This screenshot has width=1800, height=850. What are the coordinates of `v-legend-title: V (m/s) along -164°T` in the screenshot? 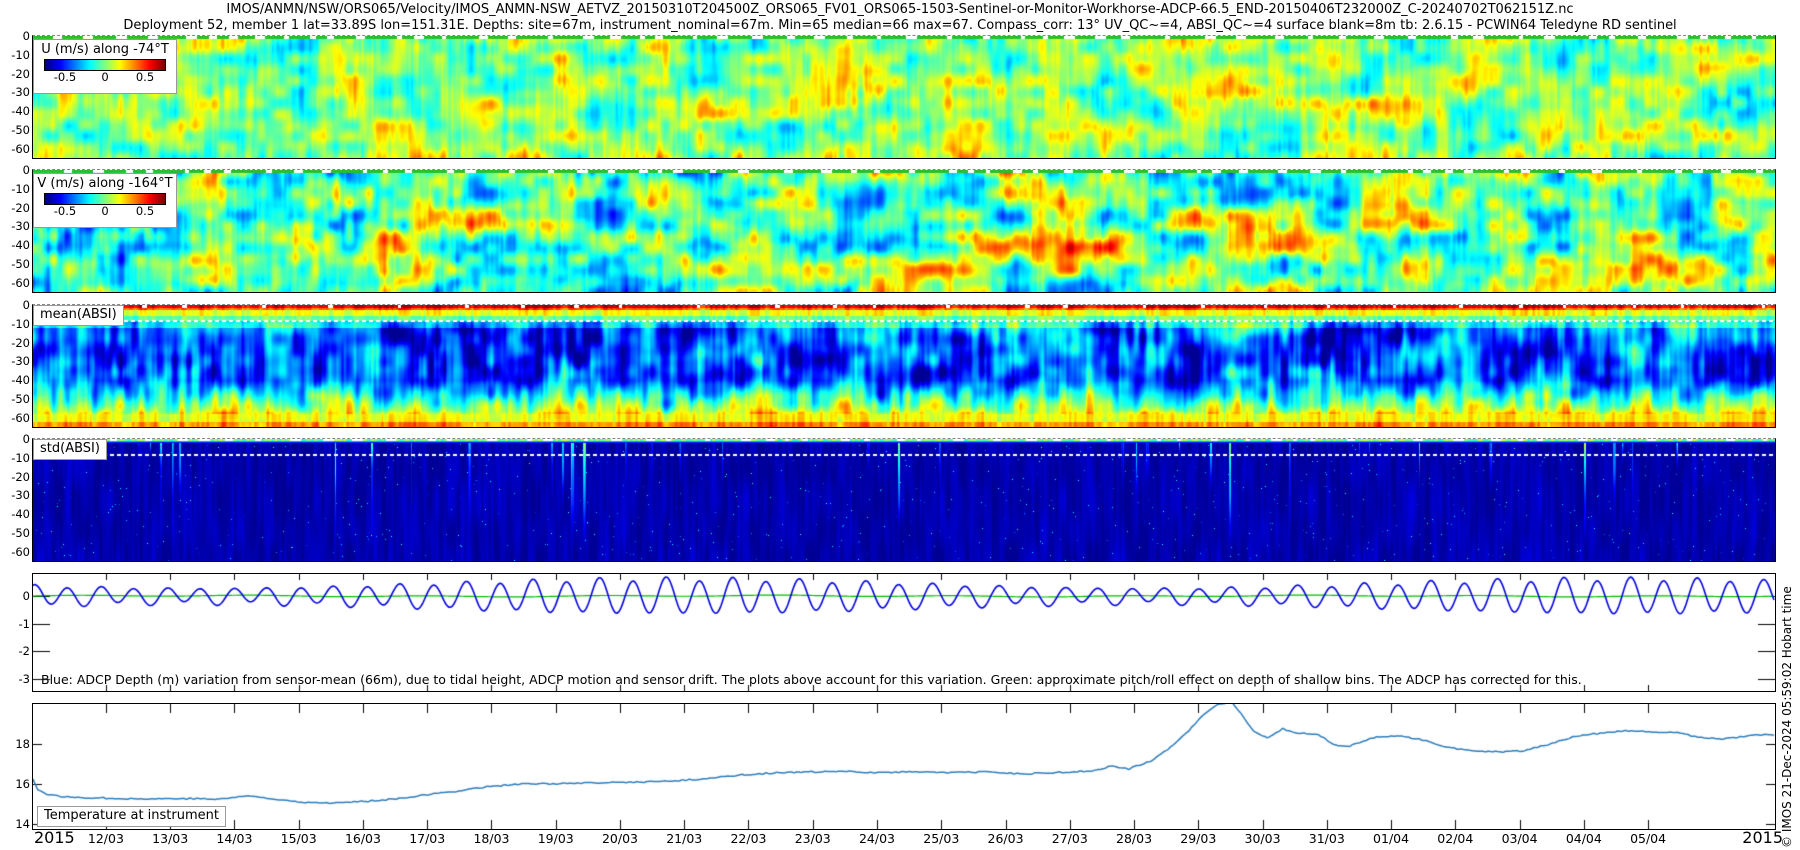 It's located at (105, 183).